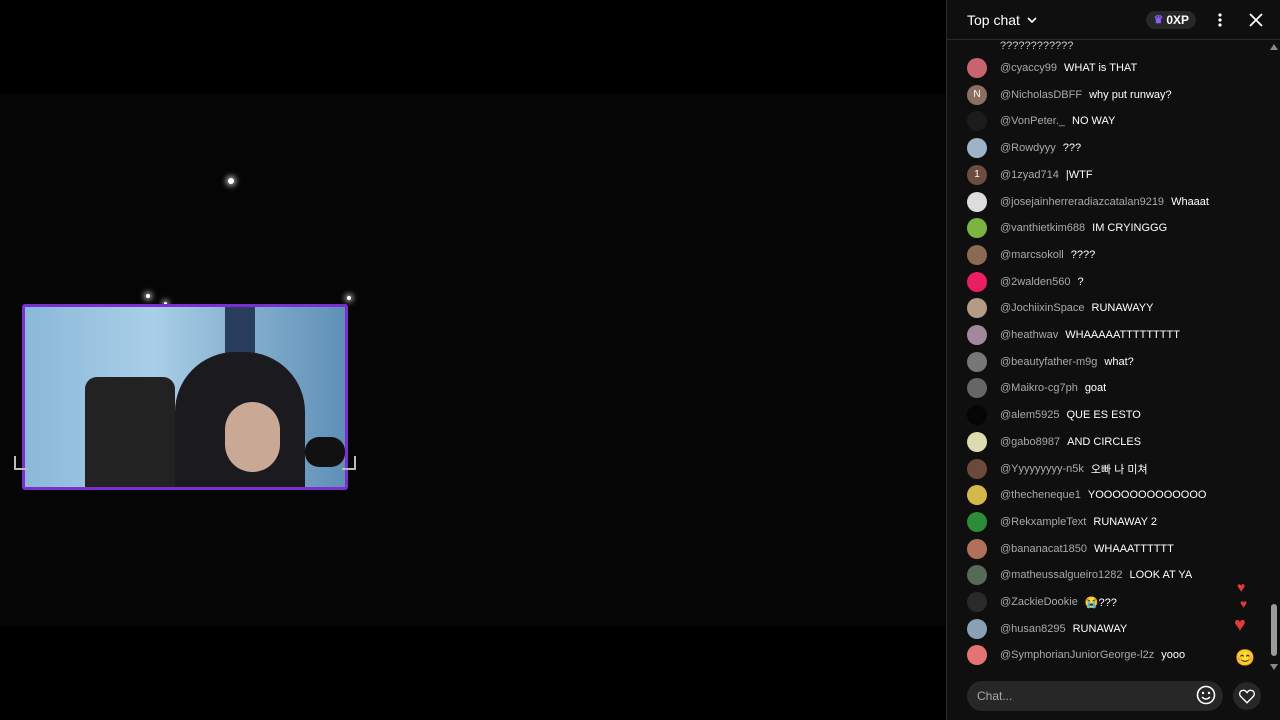  I want to click on chat-message-text: IM CRYINGGG, so click(1130, 228).